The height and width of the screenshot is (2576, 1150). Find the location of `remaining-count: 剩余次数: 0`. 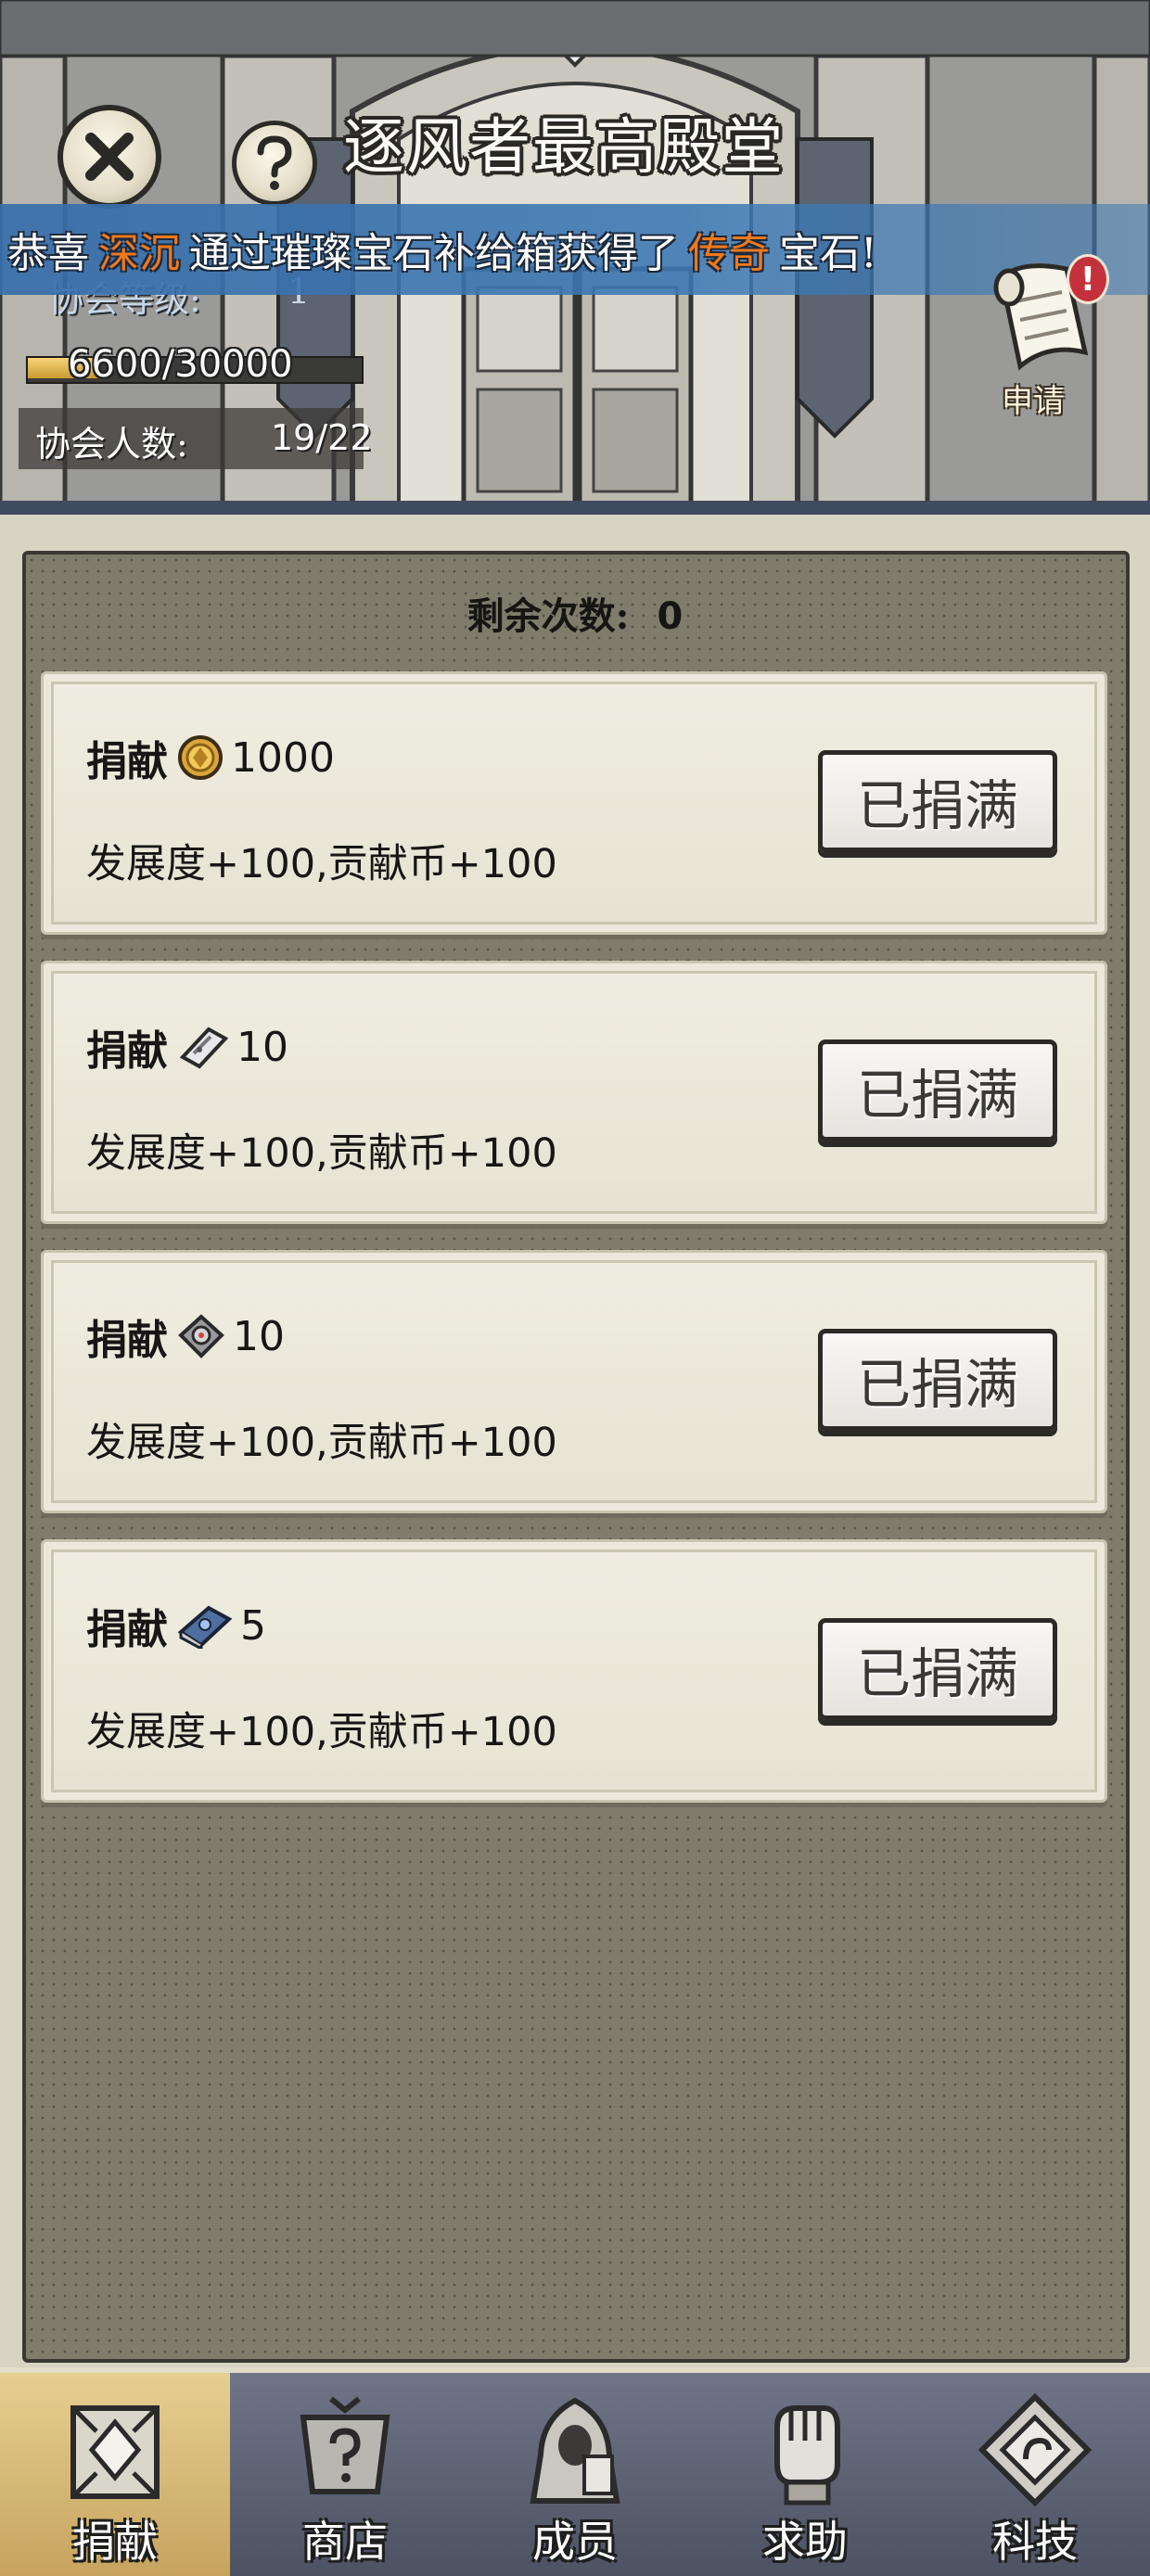

remaining-count: 剩余次数: 0 is located at coordinates (575, 613).